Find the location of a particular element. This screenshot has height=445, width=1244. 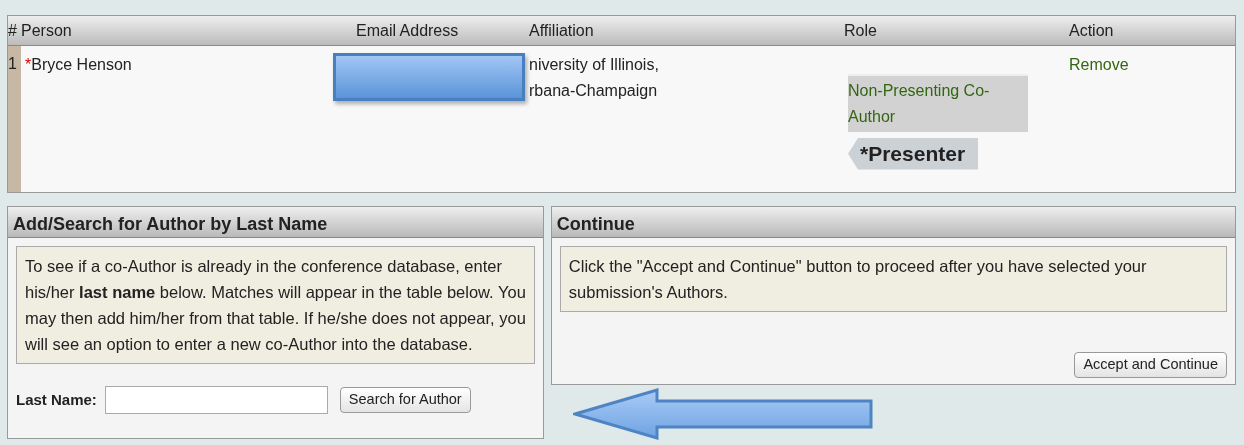

panel-title: Add/Search for Author by Last Name is located at coordinates (275, 222).